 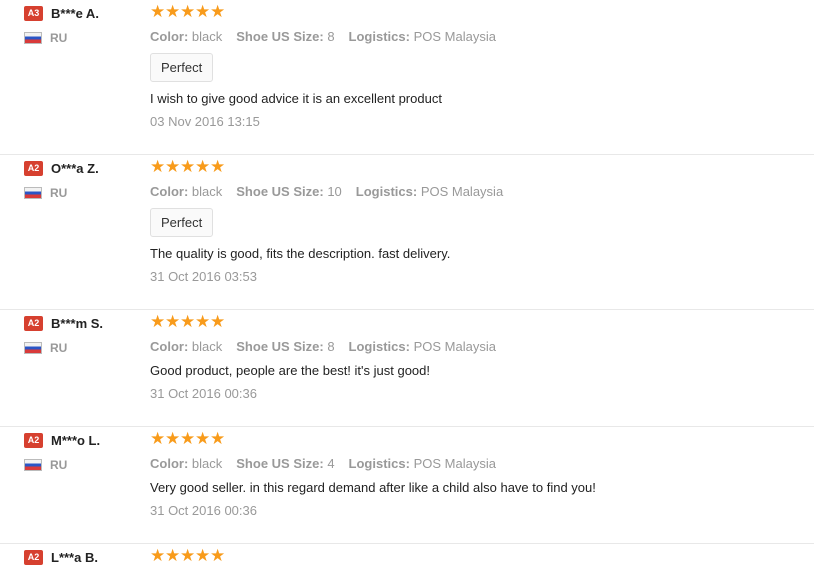 What do you see at coordinates (182, 222) in the screenshot?
I see `review-tag: Perfect` at bounding box center [182, 222].